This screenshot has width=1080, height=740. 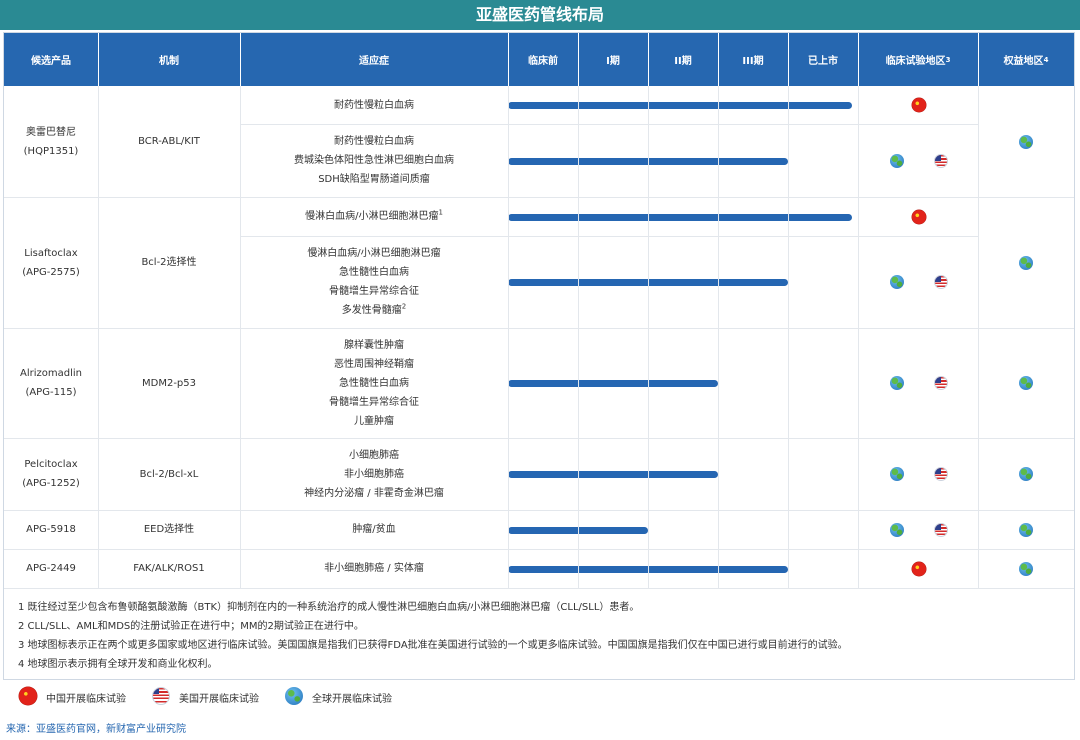 I want to click on candidate-name: APG-2449, so click(x=51, y=568).